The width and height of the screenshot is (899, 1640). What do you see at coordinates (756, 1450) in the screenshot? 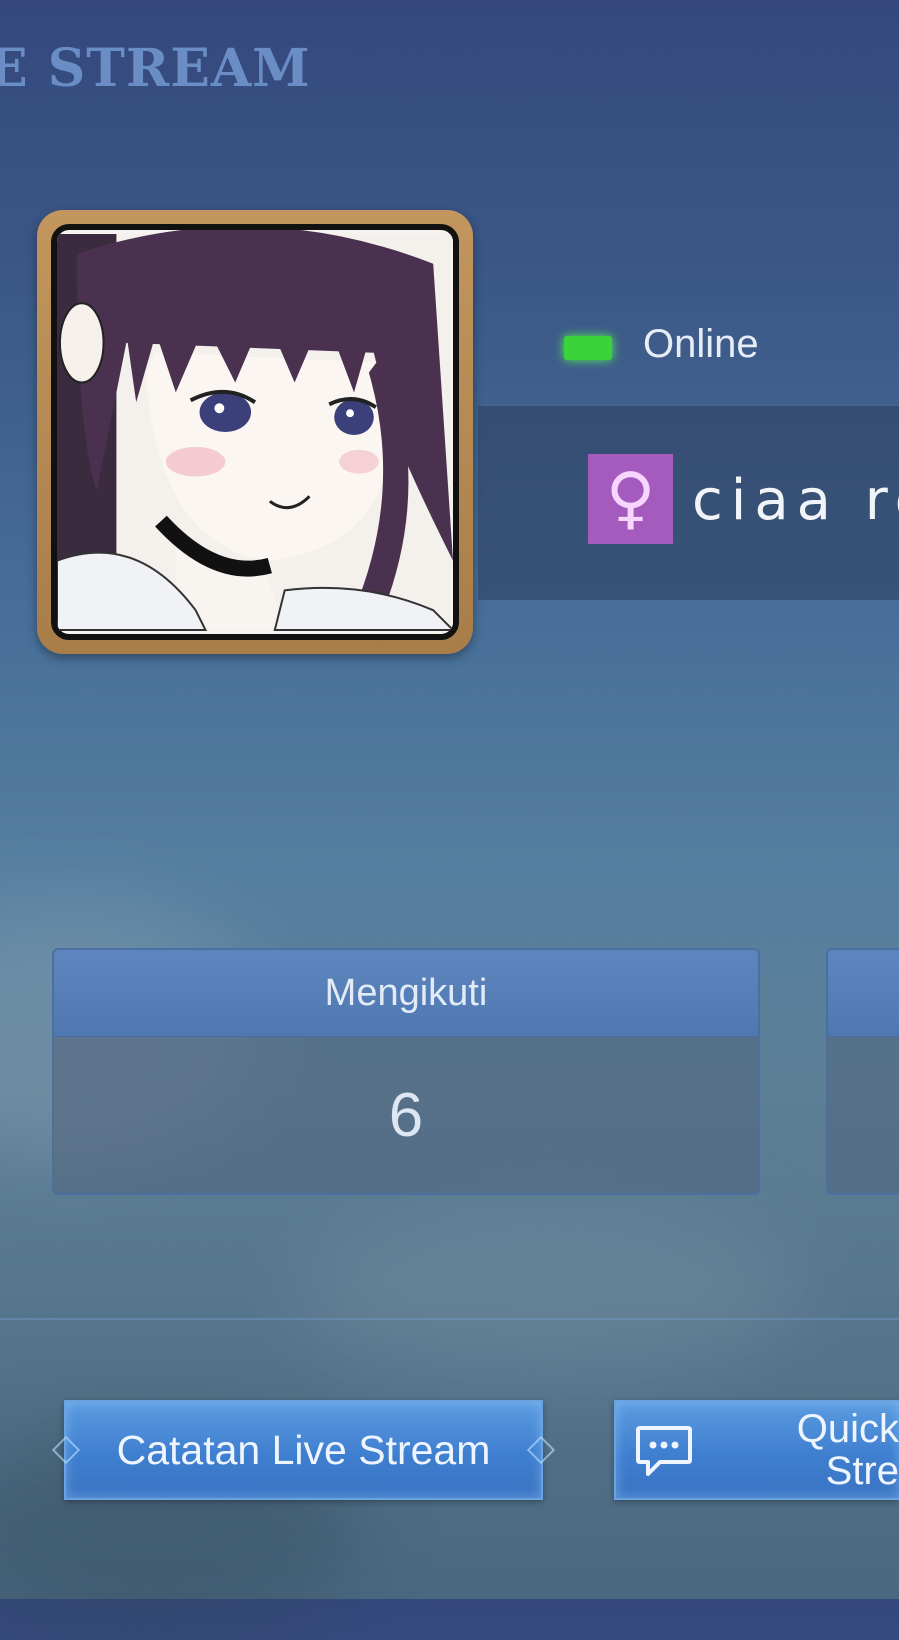
I see `quick-stream-button: Quick Stre` at bounding box center [756, 1450].